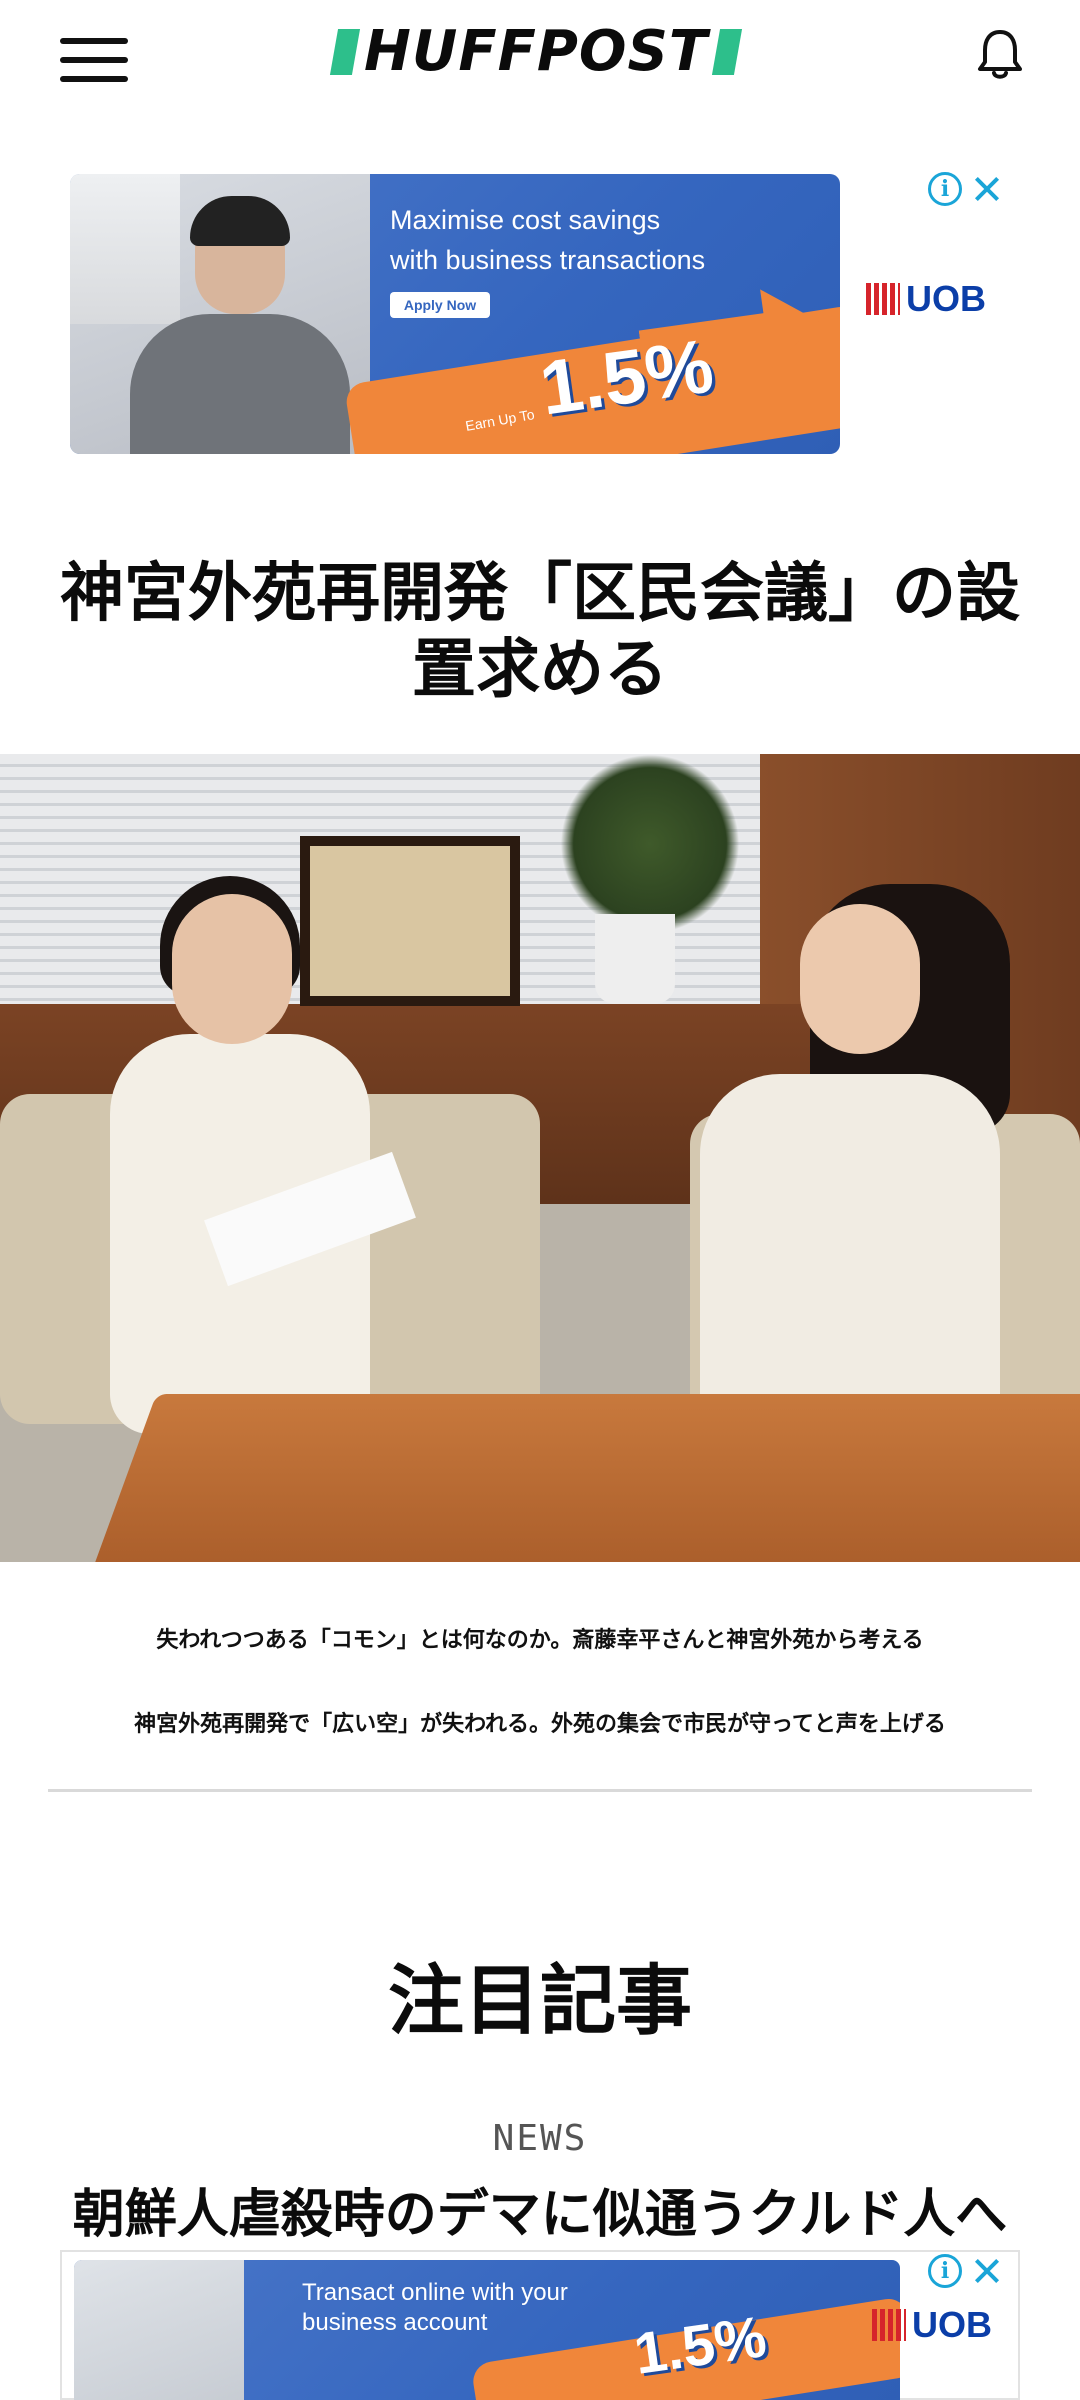  Describe the element at coordinates (540, 2138) in the screenshot. I see `article-category: NEWS` at that location.